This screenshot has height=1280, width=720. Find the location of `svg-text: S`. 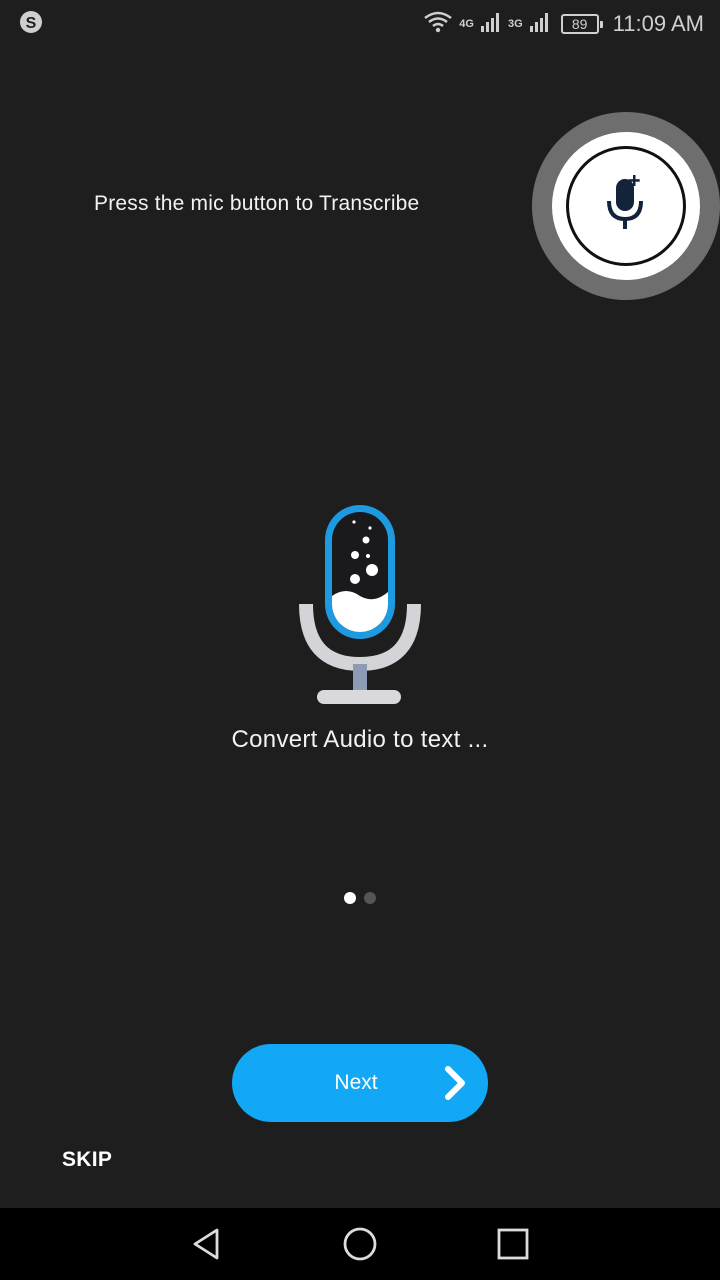

svg-text: S is located at coordinates (31, 23).